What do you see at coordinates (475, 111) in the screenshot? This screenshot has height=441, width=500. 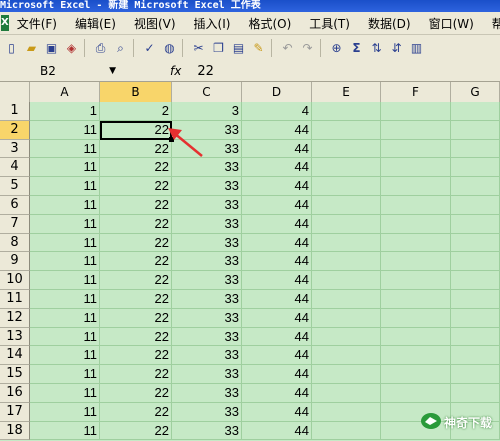 I see `cell-g1` at bounding box center [475, 111].